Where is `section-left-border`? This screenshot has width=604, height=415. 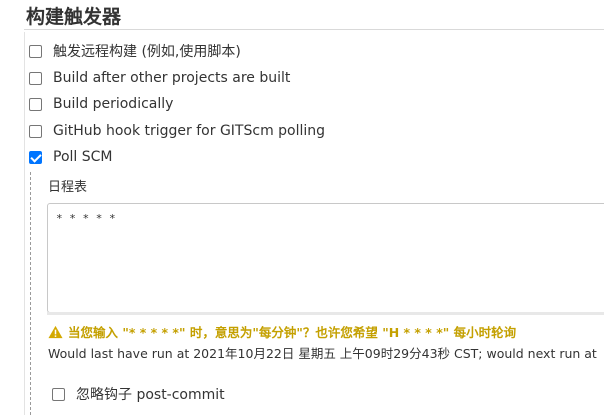 section-left-border is located at coordinates (24, 223).